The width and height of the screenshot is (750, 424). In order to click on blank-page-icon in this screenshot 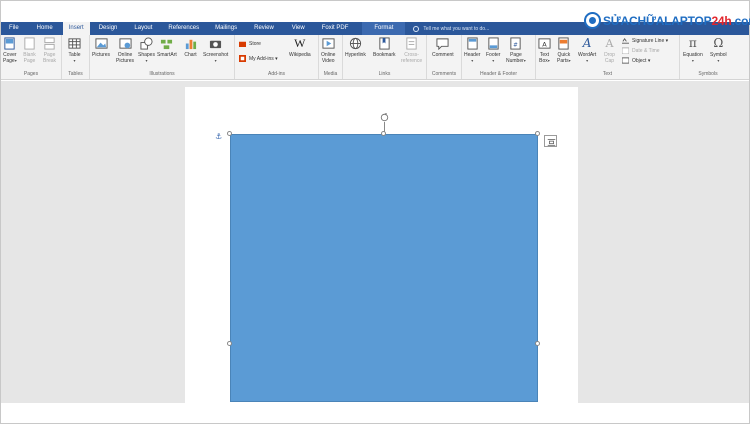, I will do `click(29, 43)`.